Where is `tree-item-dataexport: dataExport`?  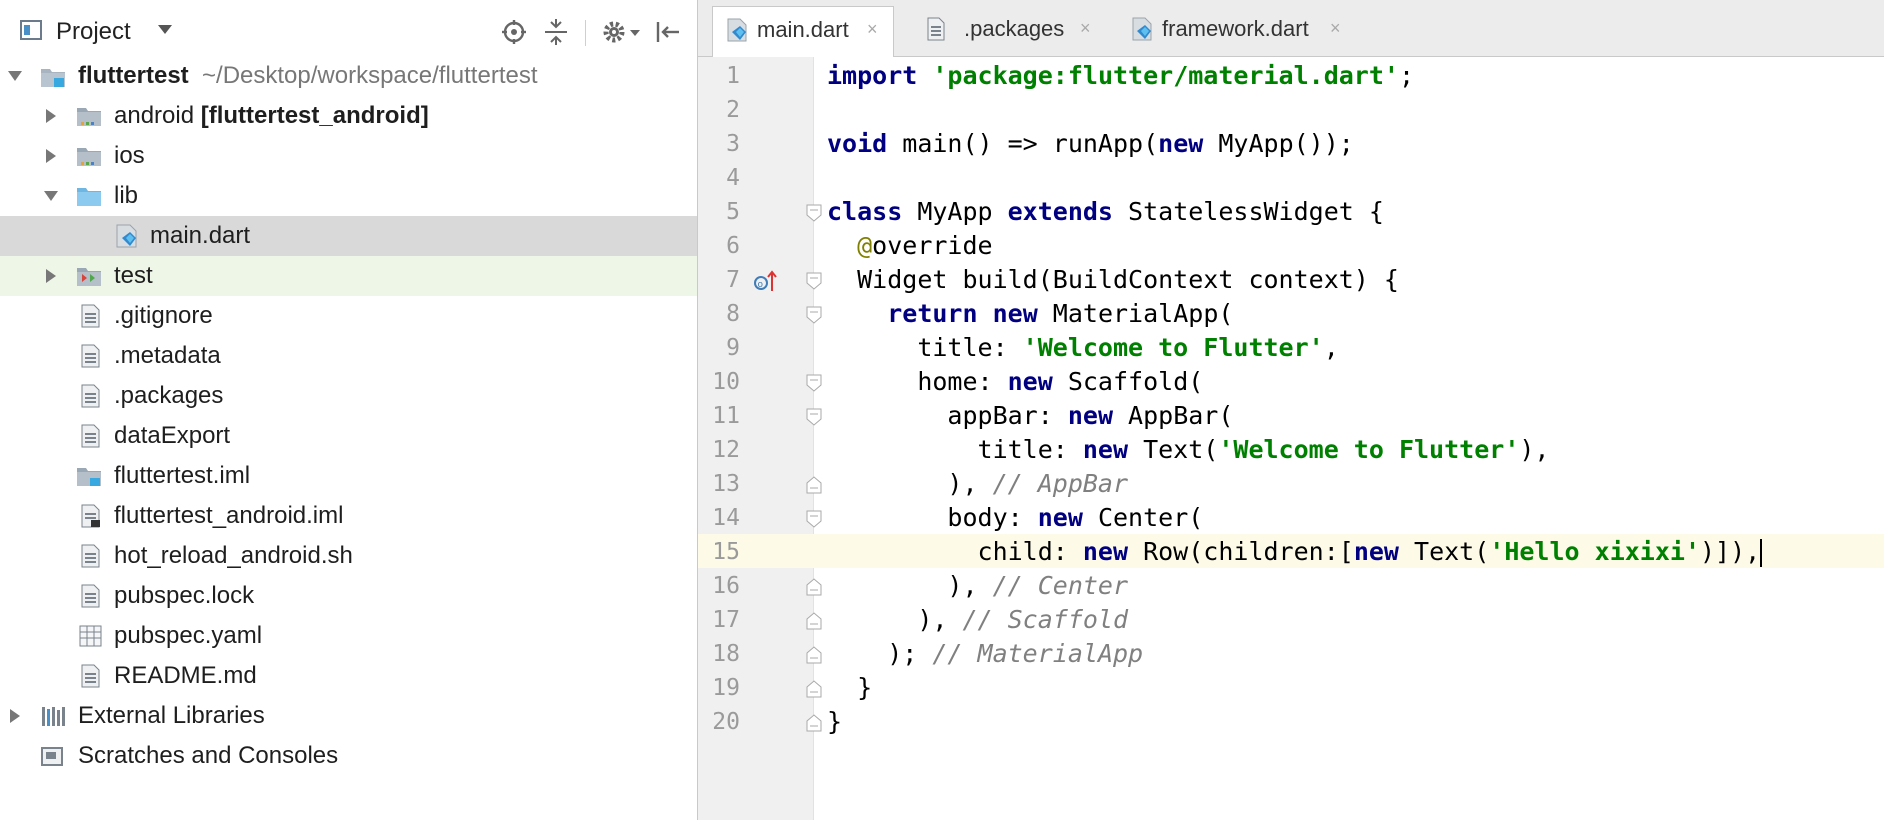 tree-item-dataexport: dataExport is located at coordinates (348, 436).